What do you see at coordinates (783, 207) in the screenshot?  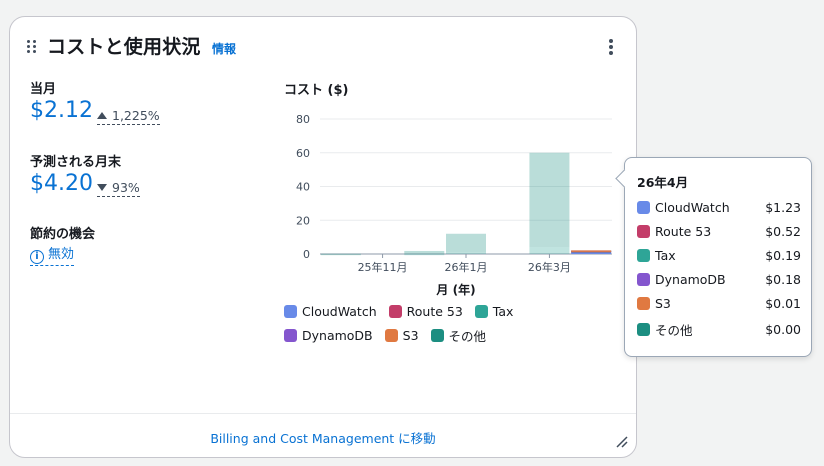 I see `tooltip-series-value: $1.23` at bounding box center [783, 207].